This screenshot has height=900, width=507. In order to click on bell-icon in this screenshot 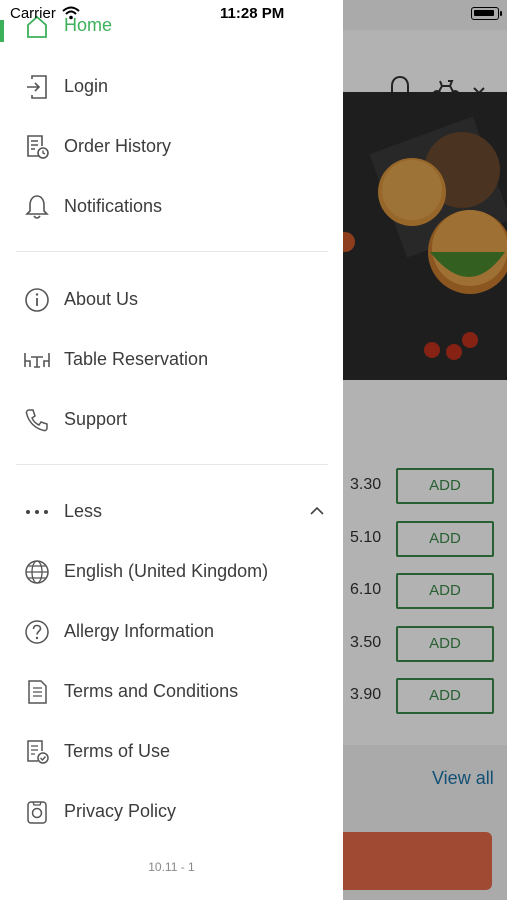, I will do `click(37, 207)`.